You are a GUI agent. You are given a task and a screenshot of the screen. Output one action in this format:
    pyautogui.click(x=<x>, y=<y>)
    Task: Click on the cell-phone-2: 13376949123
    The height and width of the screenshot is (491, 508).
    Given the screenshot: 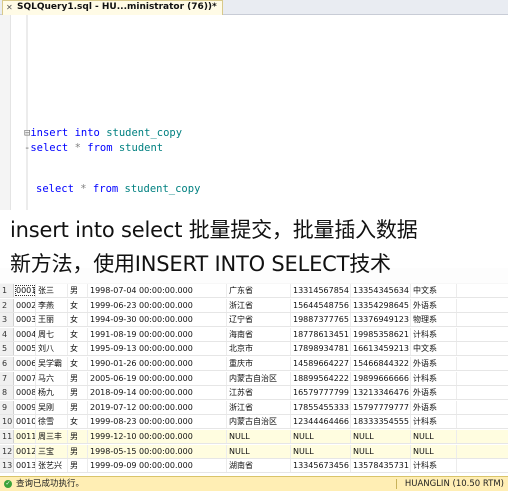 What is the action you would take?
    pyautogui.click(x=381, y=320)
    